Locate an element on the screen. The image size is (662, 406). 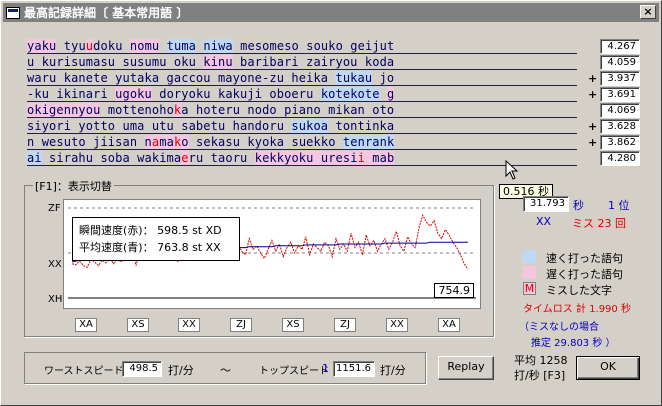
average-speed-line1: 平均 1258 is located at coordinates (541, 360).